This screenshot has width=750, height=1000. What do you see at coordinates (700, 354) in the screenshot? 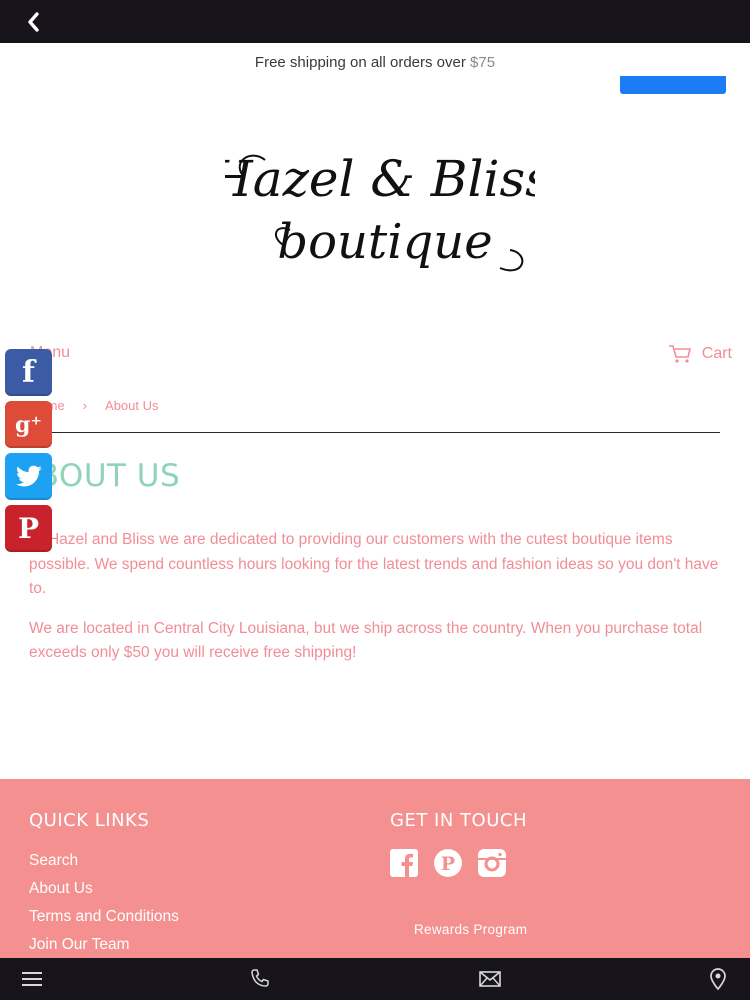
I see `cart-link: Cart` at bounding box center [700, 354].